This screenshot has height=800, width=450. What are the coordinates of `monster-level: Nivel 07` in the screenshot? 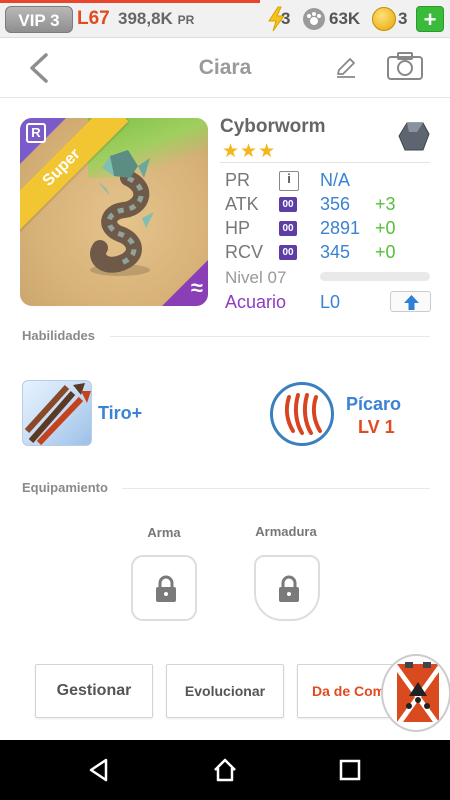 It's located at (256, 277).